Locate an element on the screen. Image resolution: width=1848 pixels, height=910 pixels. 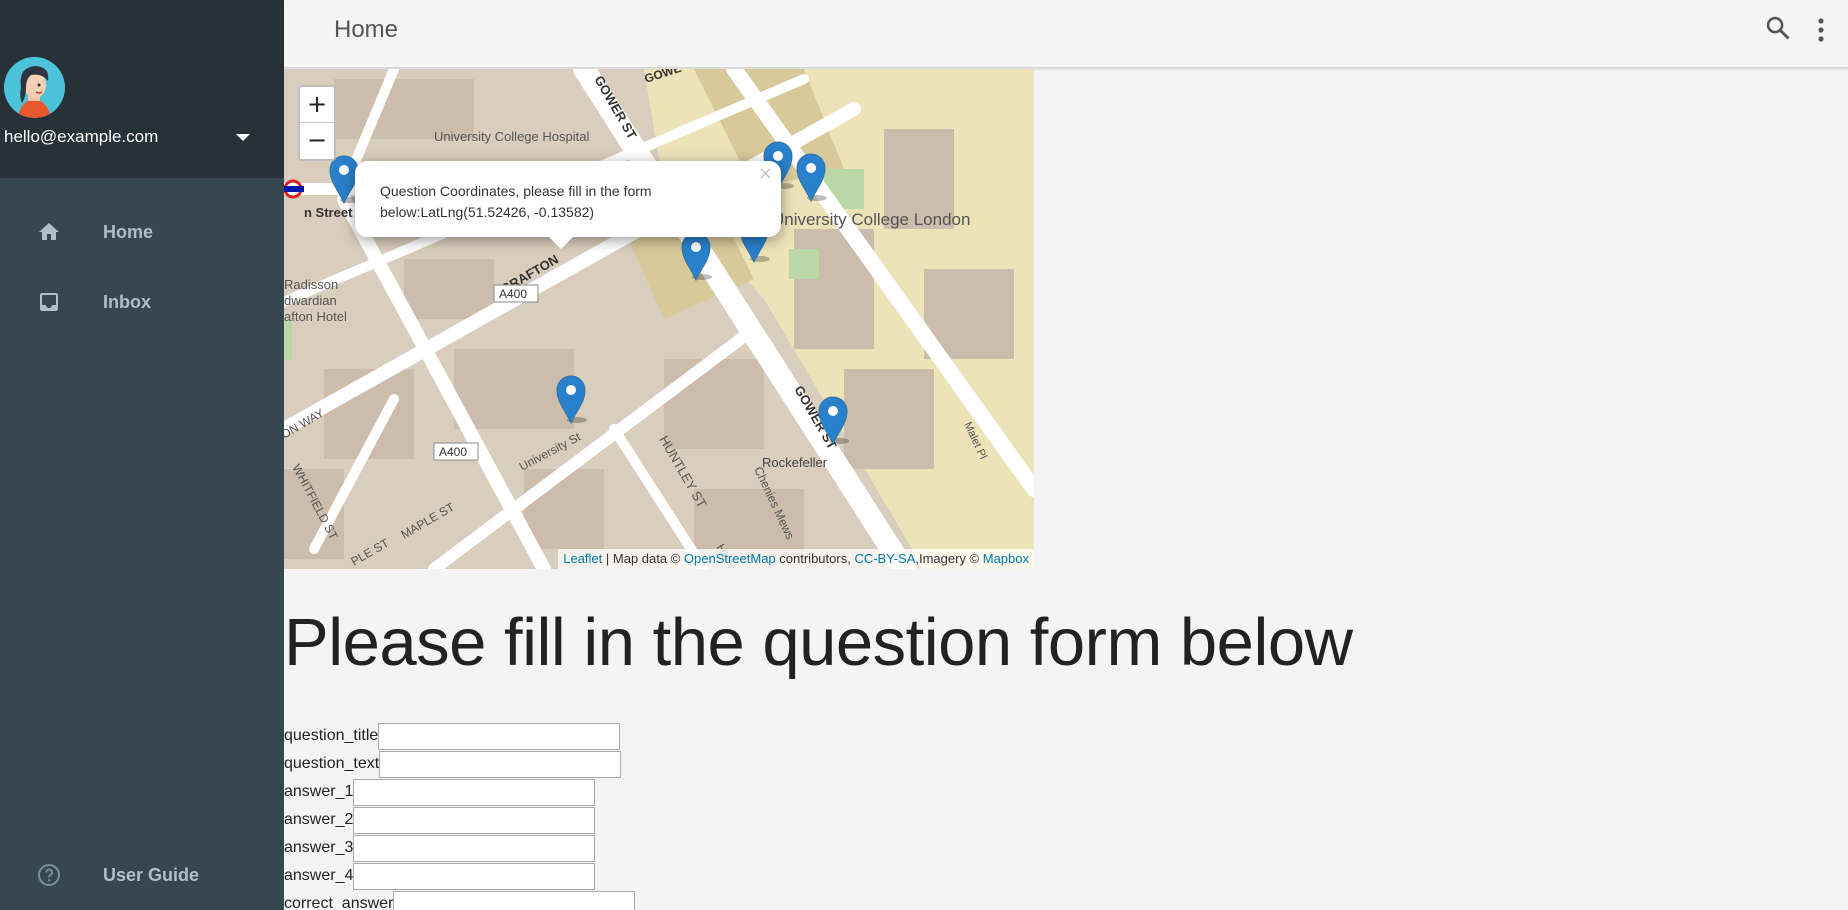
popup-close-button: × is located at coordinates (765, 173).